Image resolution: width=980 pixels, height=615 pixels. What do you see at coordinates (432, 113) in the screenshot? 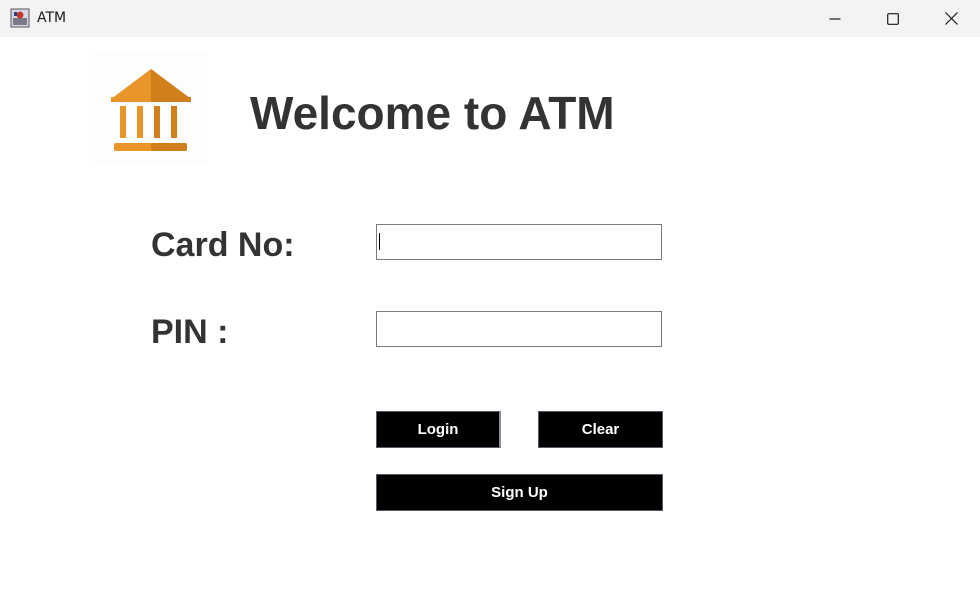
I see `welcome-heading: Welcome to ATM` at bounding box center [432, 113].